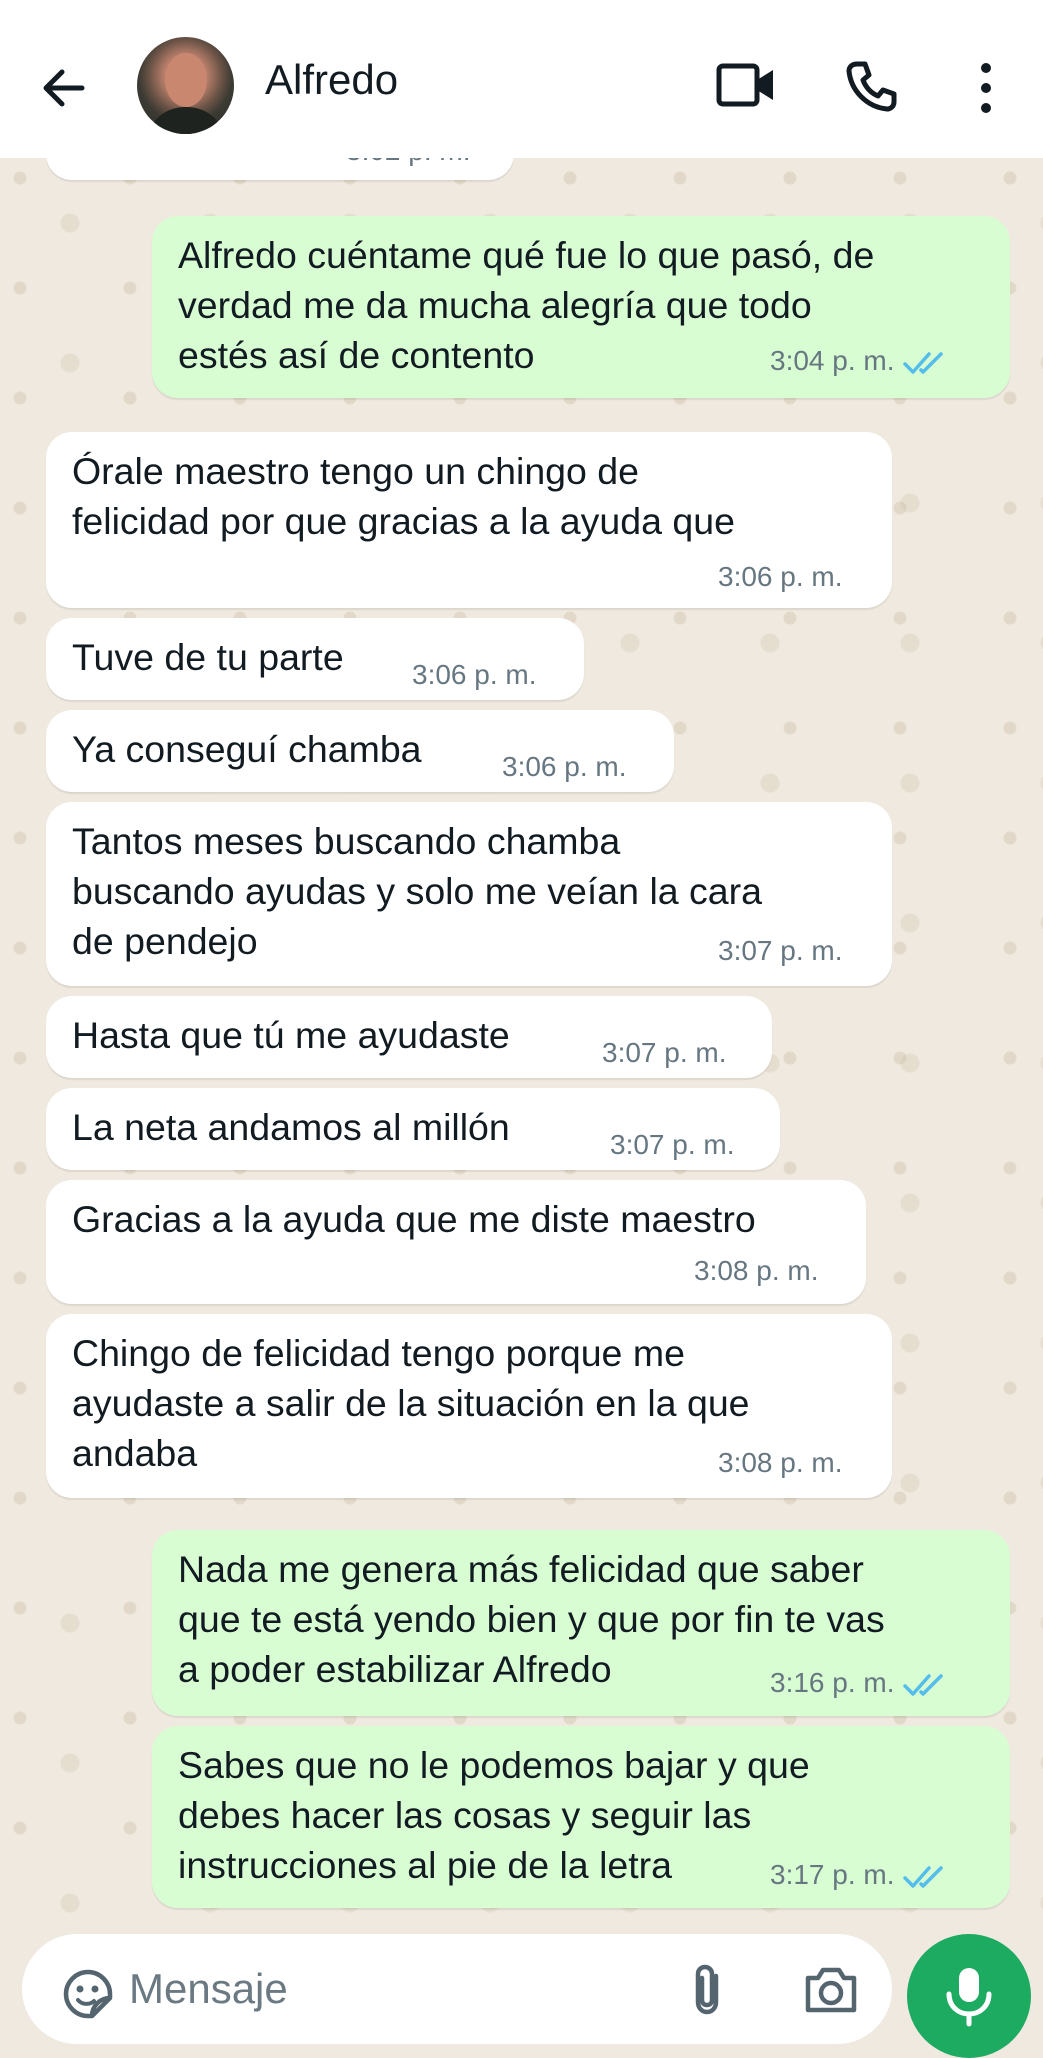 The image size is (1043, 2058). I want to click on message-text: Ya conseguí chamba, so click(247, 749).